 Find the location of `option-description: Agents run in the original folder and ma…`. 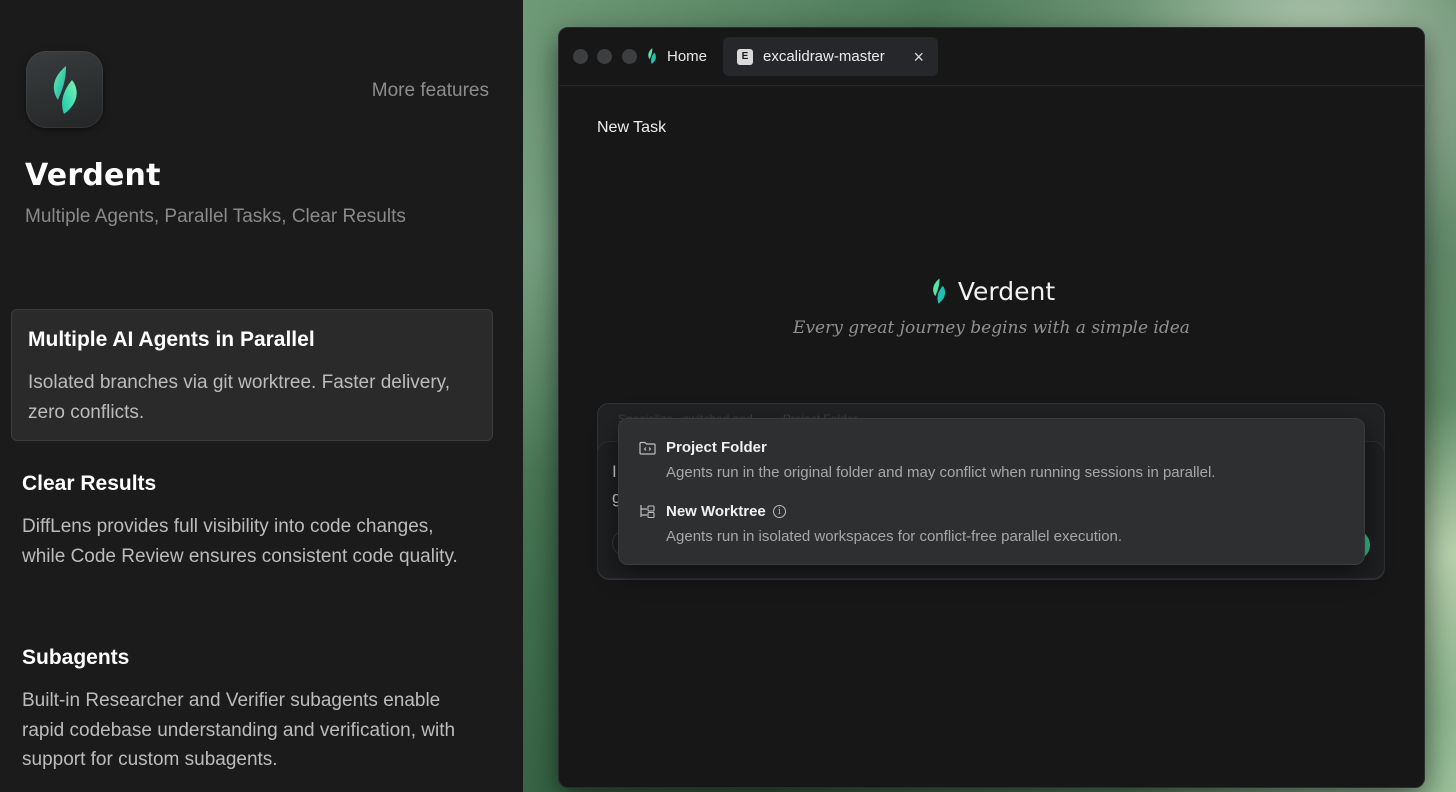

option-description: Agents run in the original folder and ma… is located at coordinates (941, 472).